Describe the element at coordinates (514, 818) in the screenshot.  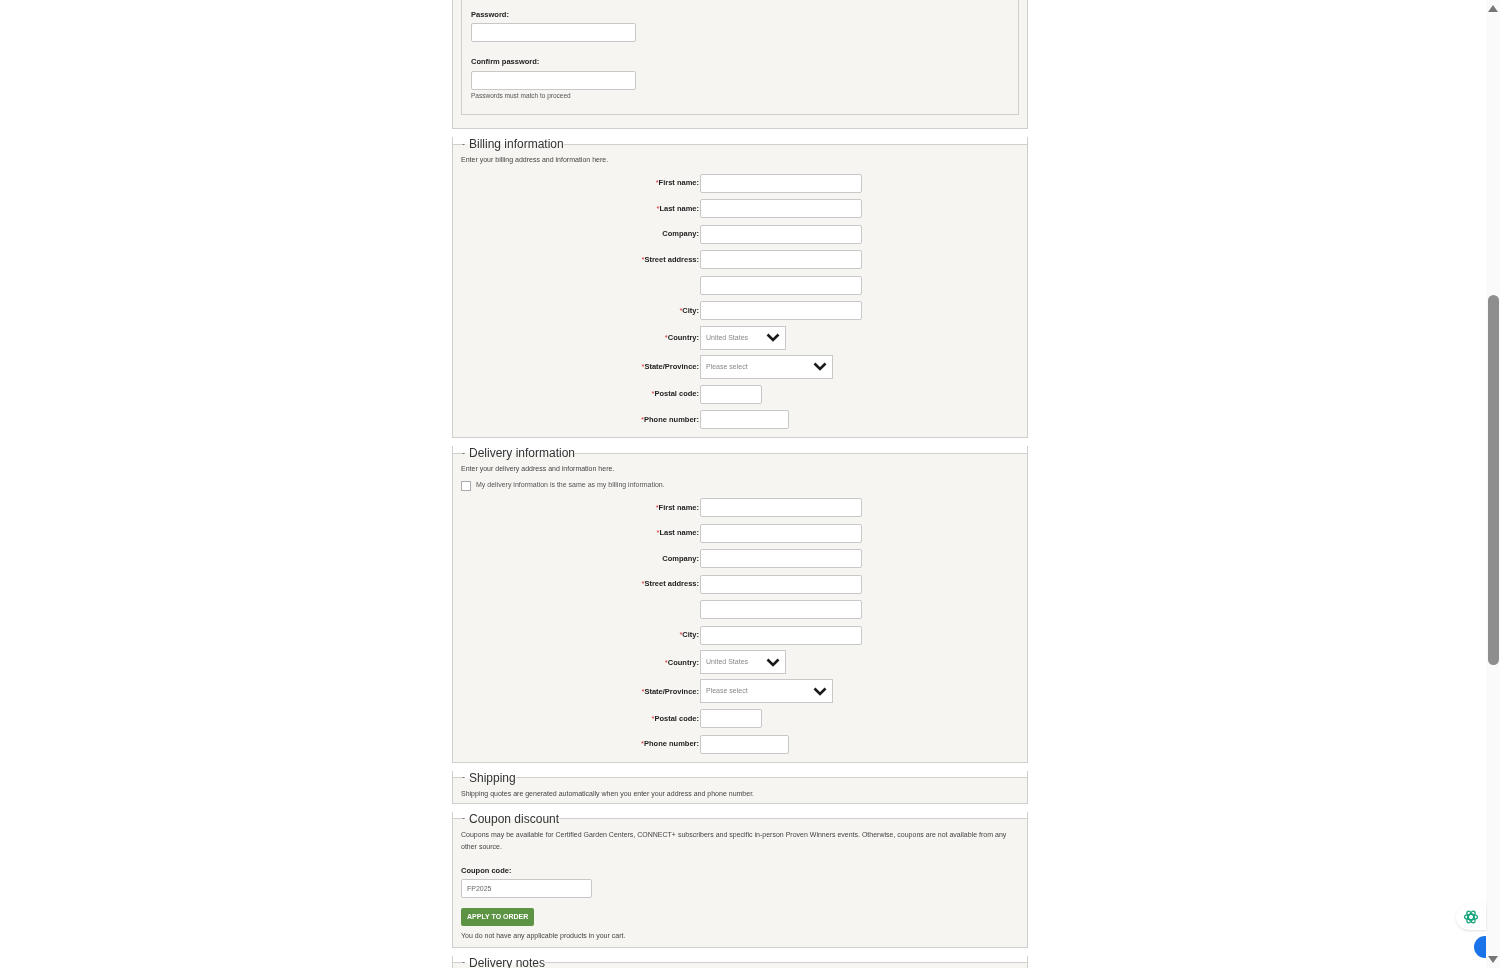
I see `section-title: Coupon discount` at that location.